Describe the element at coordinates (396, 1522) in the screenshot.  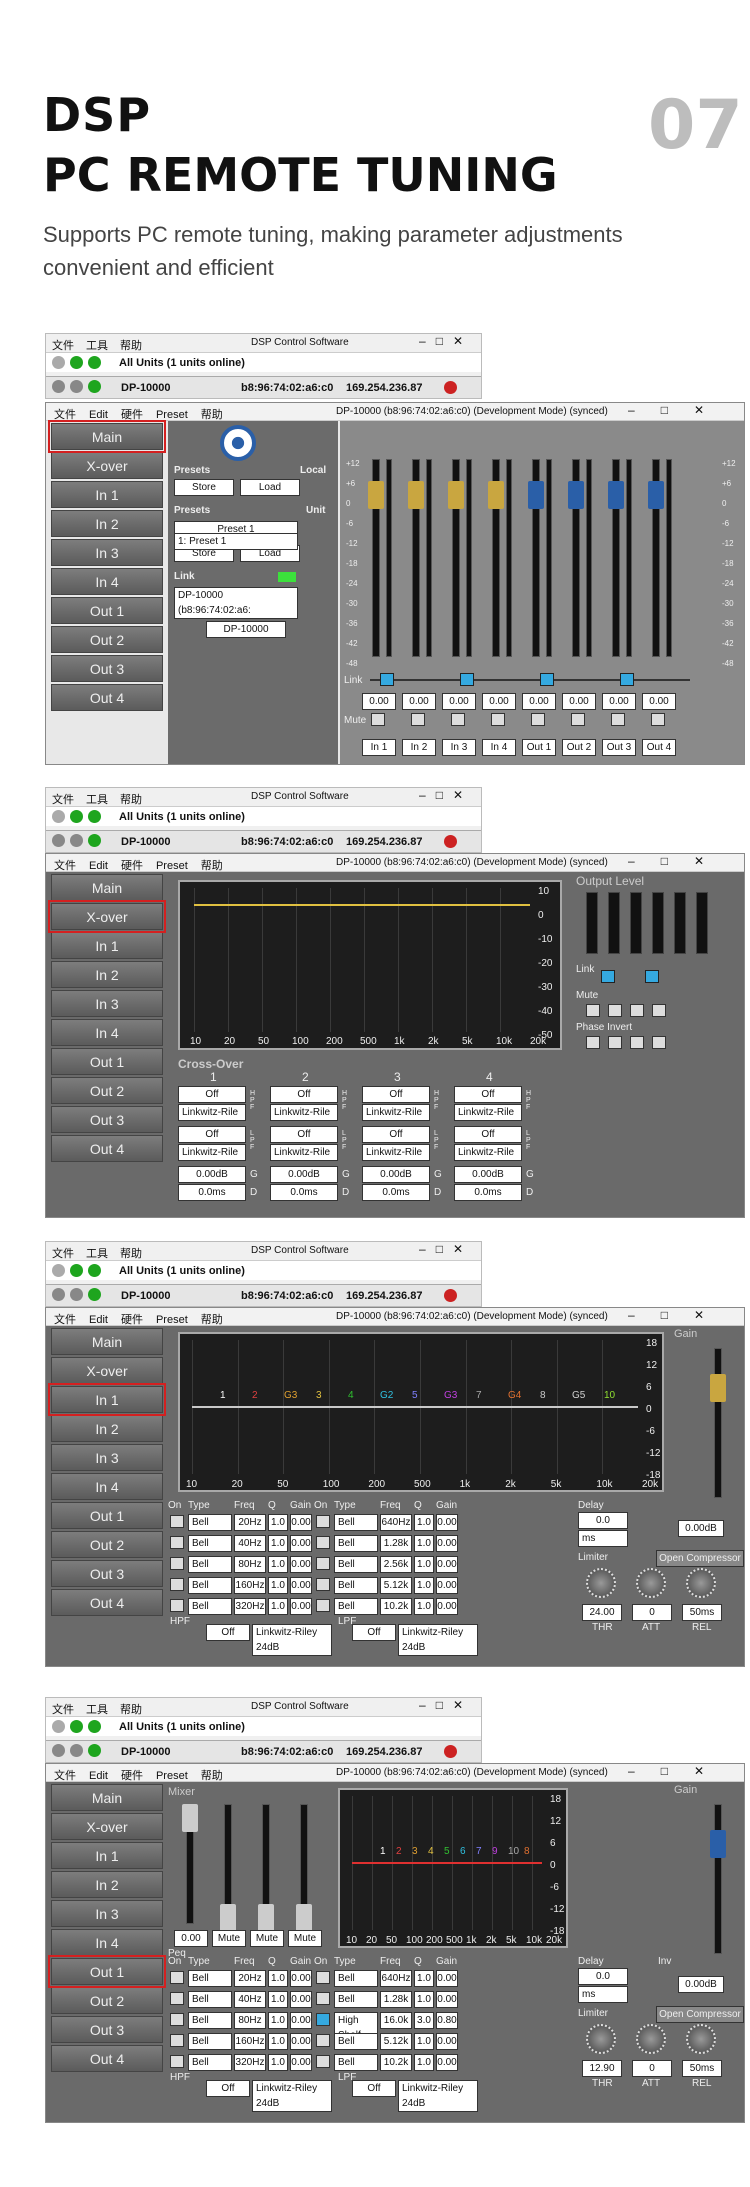
I see `band-freq: 640Hz` at that location.